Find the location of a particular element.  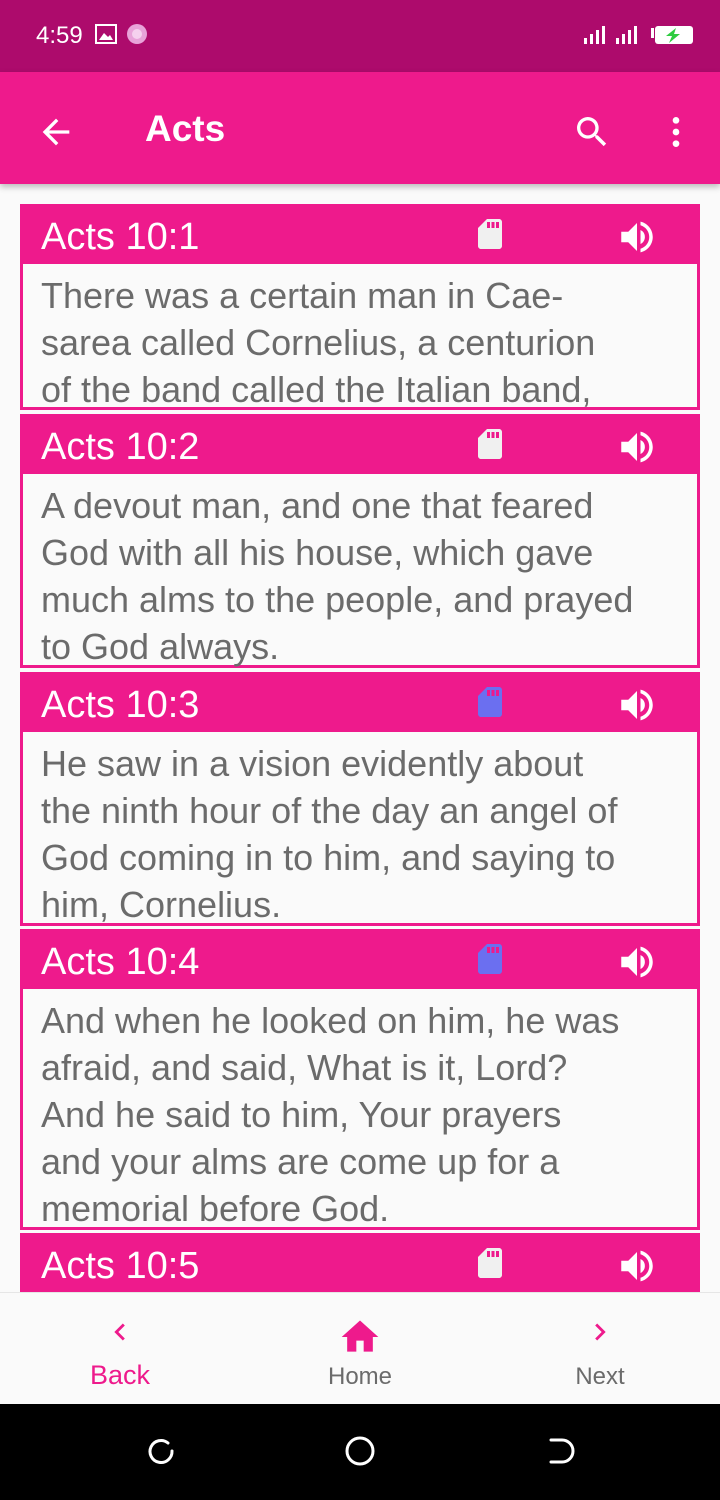

home-circle-icon is located at coordinates (360, 1451).